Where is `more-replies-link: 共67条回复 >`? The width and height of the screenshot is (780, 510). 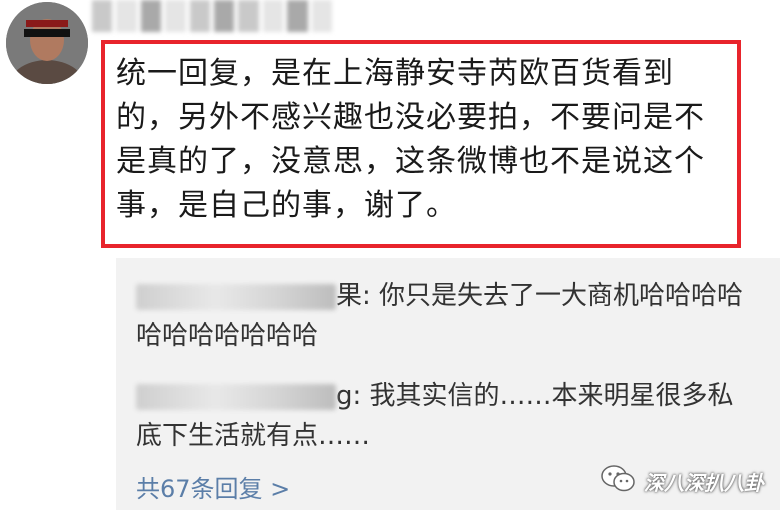 more-replies-link: 共67条回复 > is located at coordinates (213, 489).